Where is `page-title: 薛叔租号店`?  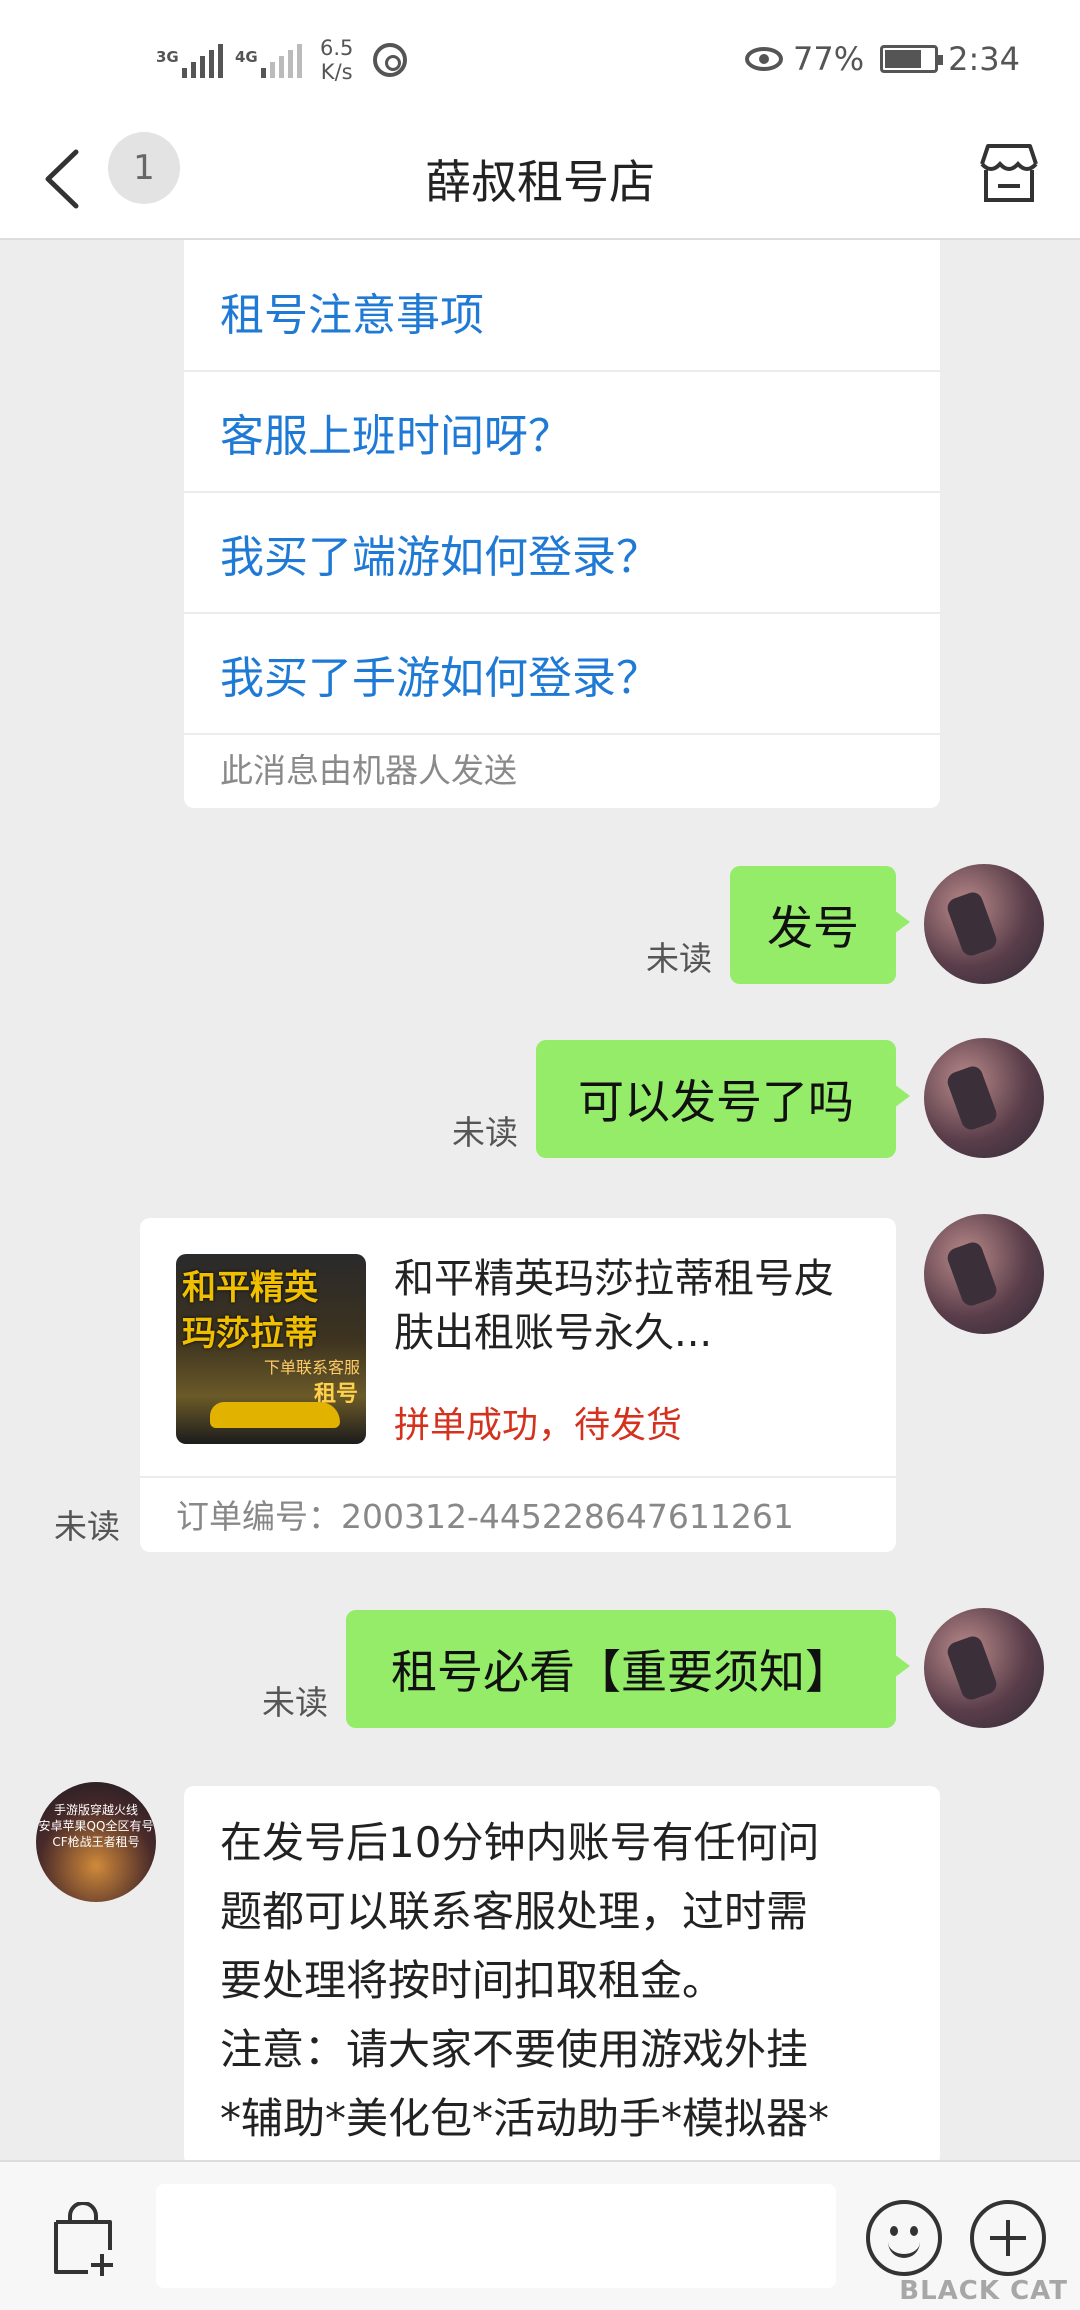
page-title: 薛叔租号店 is located at coordinates (540, 182).